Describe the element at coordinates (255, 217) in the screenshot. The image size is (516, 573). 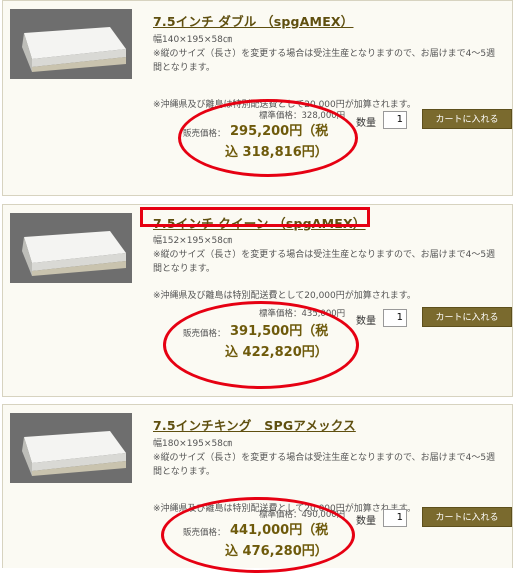
I see `title-highlight-box` at that location.